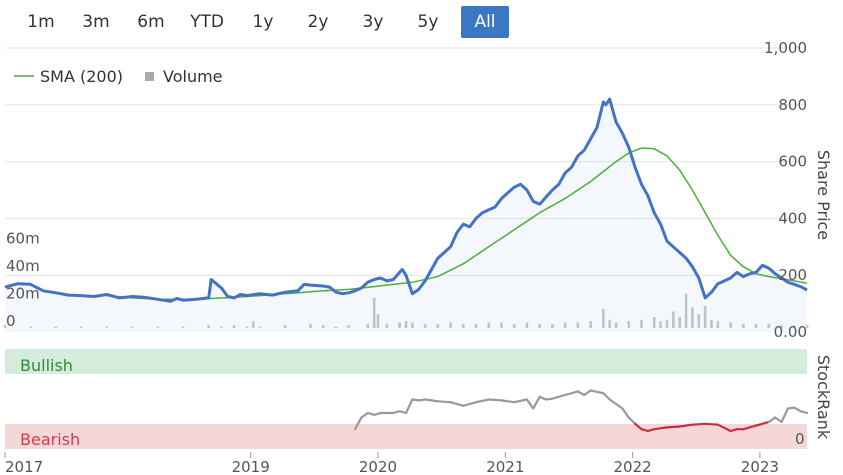 This screenshot has width=843, height=475. Describe the element at coordinates (46, 365) in the screenshot. I see `bullish-label: Bullish` at that location.